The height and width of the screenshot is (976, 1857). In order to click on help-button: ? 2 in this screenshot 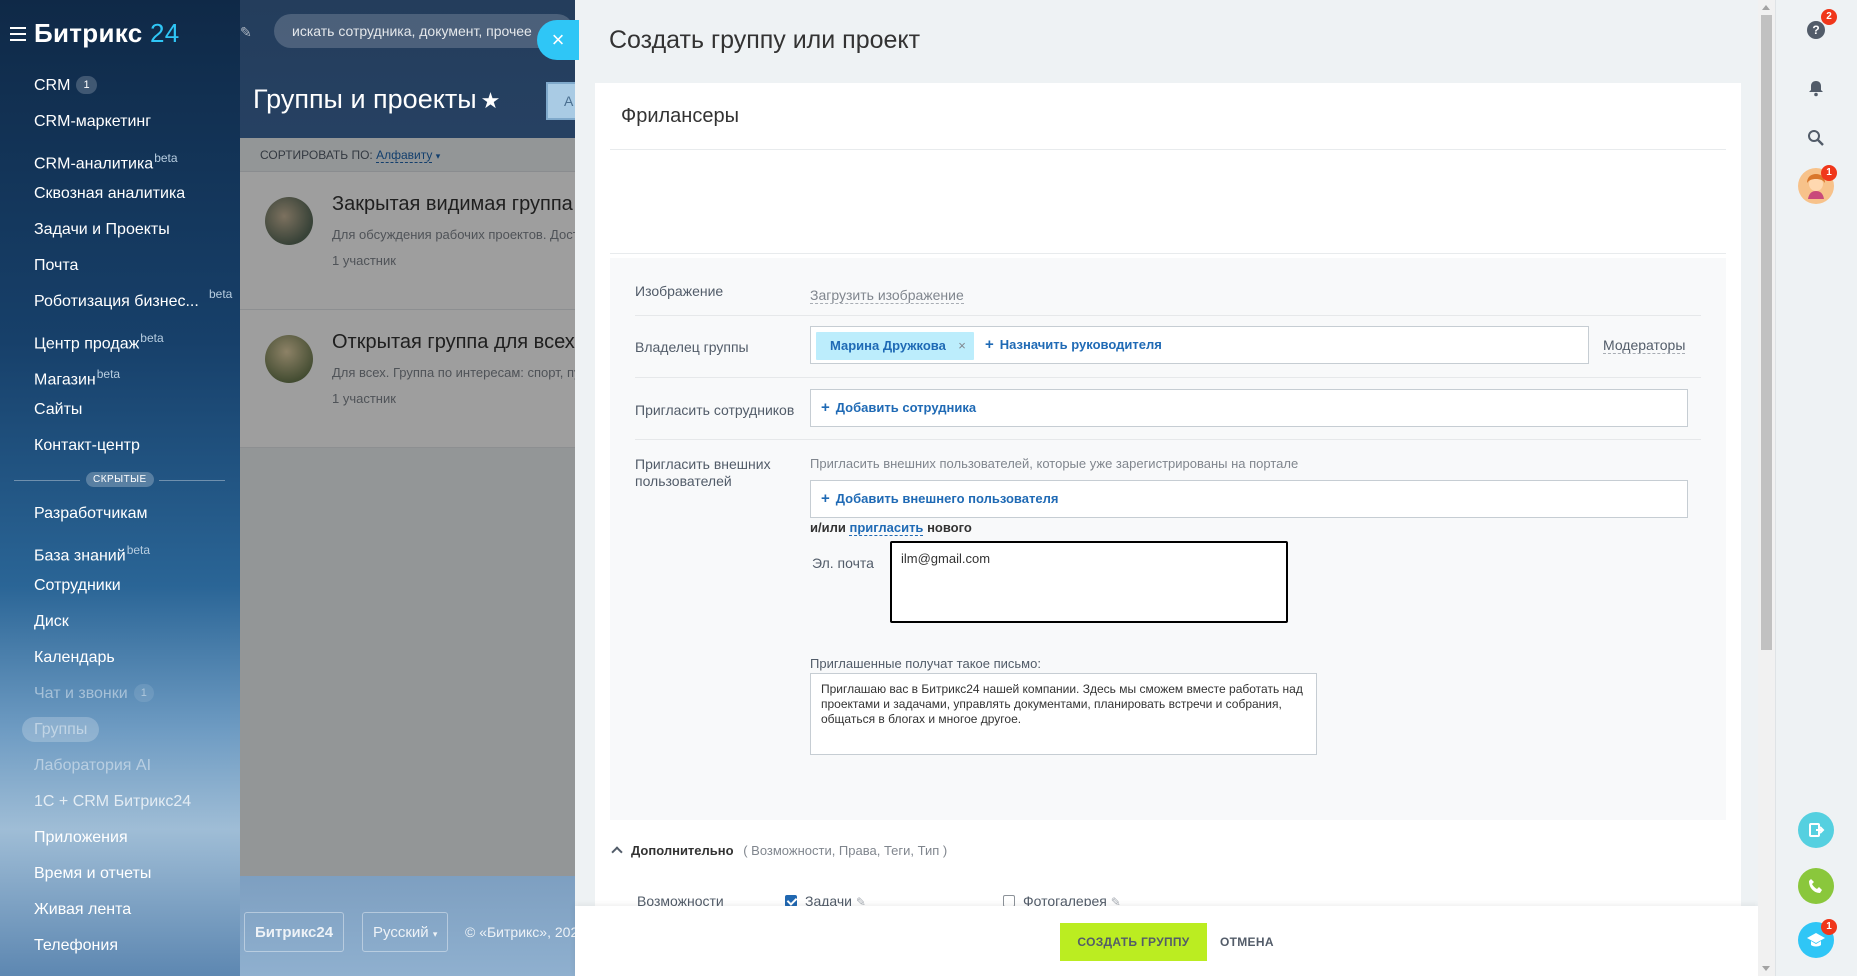, I will do `click(1817, 28)`.